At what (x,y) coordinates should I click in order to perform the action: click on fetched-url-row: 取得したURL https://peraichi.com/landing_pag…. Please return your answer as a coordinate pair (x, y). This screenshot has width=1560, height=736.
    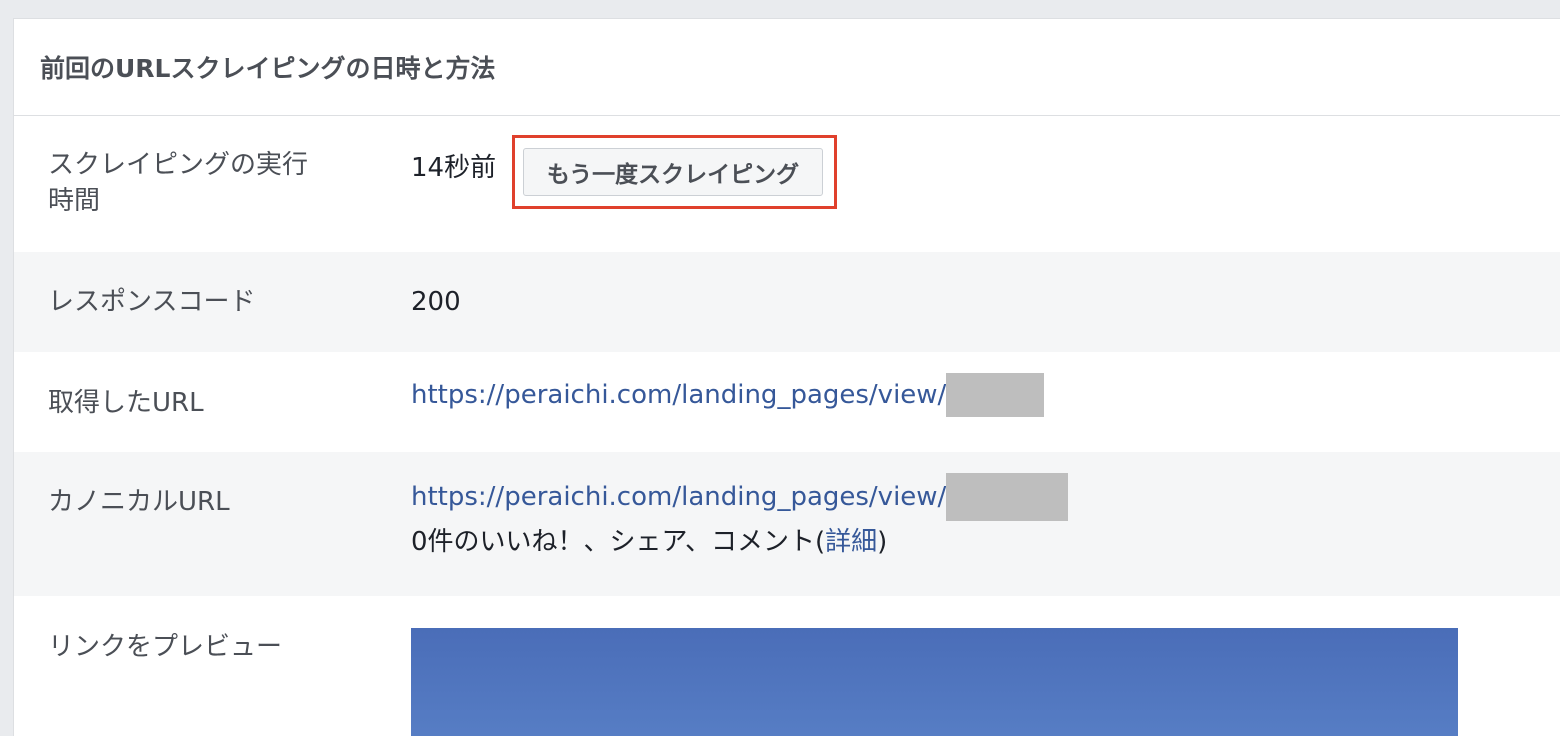
    Looking at the image, I should click on (787, 402).